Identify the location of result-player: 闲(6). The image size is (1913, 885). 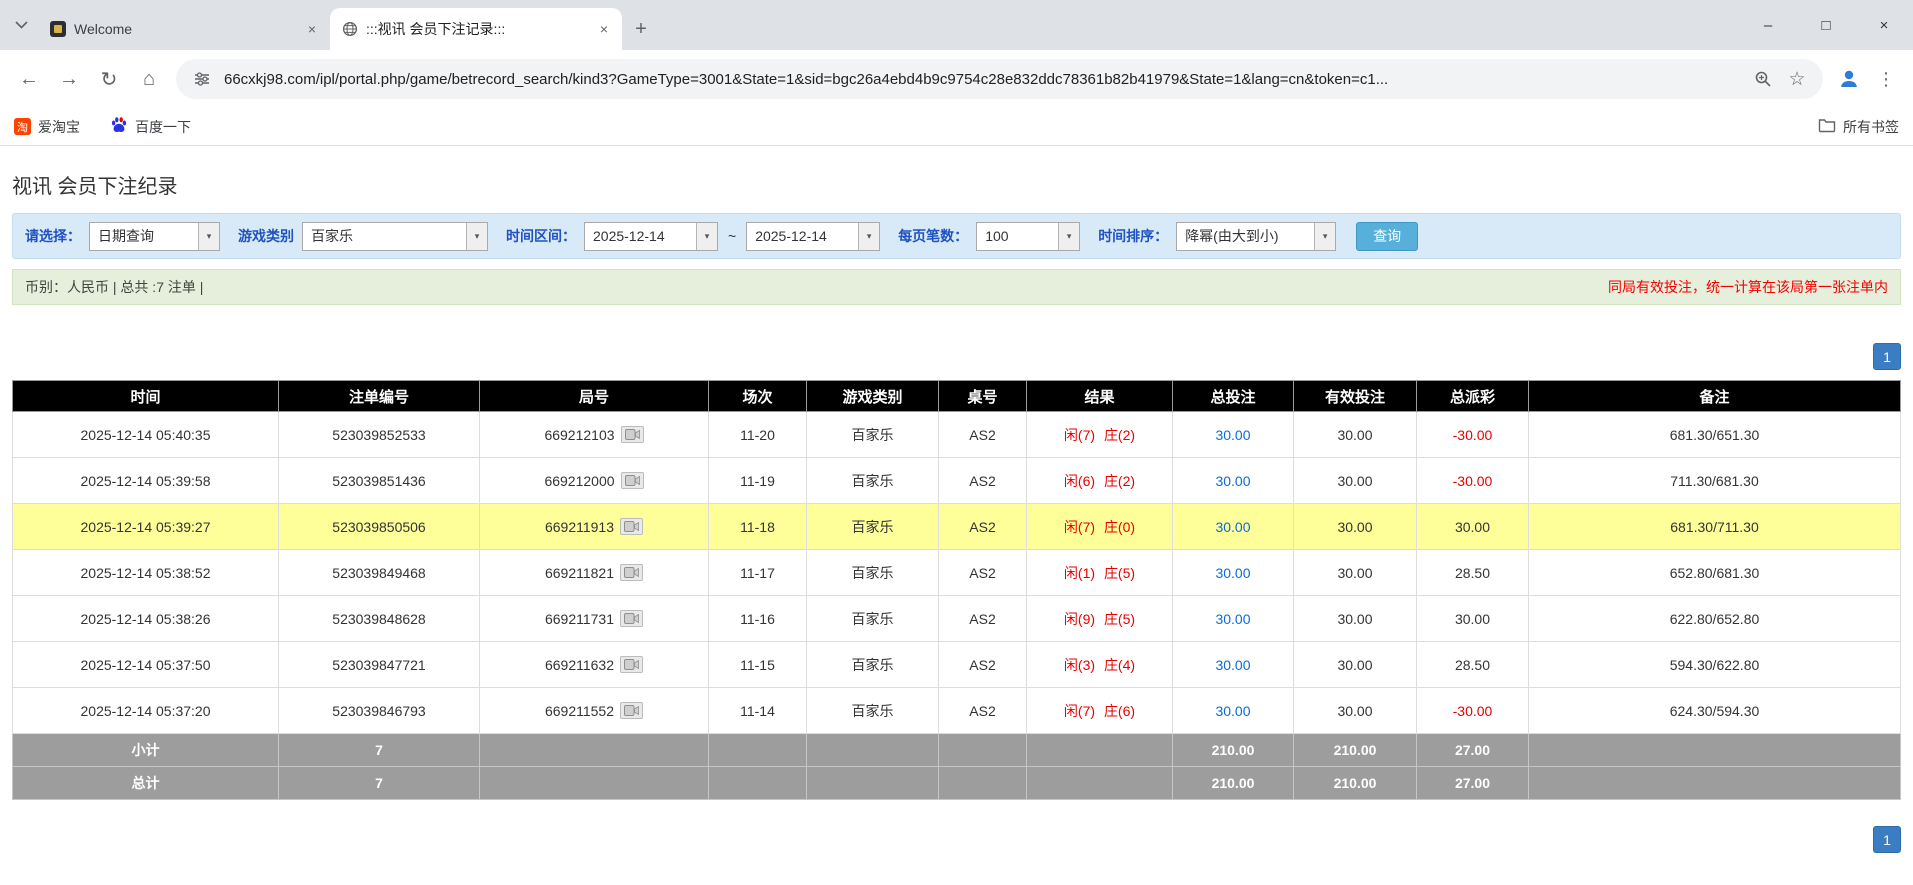
(1079, 480).